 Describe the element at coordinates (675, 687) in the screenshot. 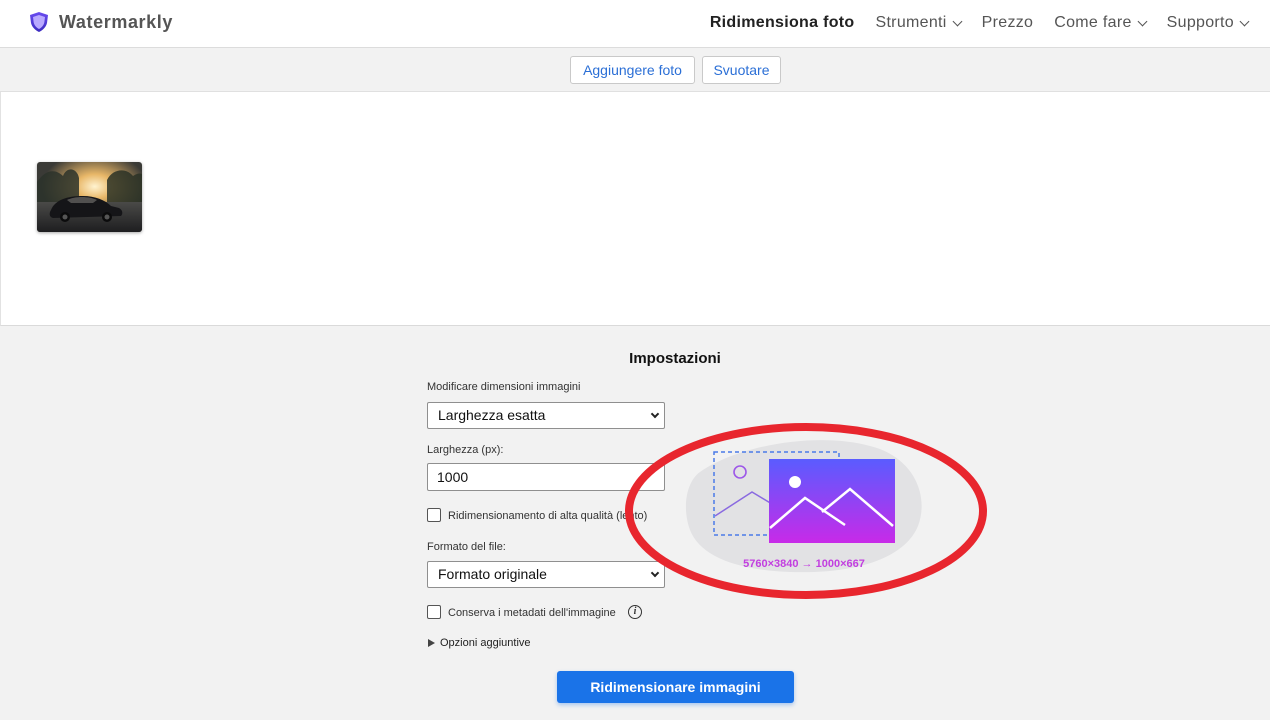

I see `resize-images-button: Ridimensionare immagini` at that location.